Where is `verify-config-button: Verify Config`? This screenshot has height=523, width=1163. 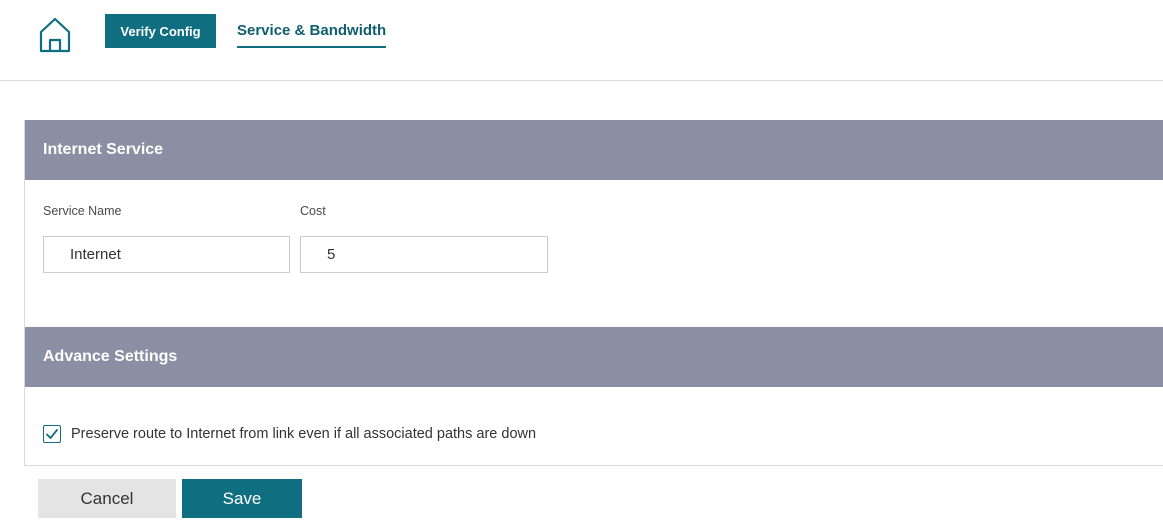 verify-config-button: Verify Config is located at coordinates (160, 31).